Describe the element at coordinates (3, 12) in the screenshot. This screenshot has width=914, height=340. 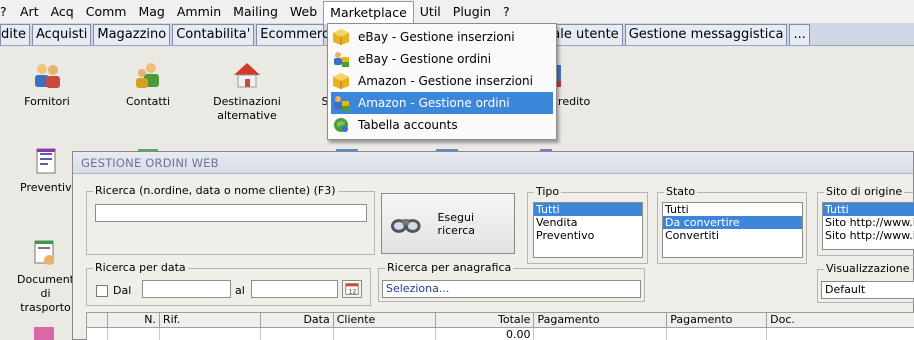
I see `menu-system: ?` at that location.